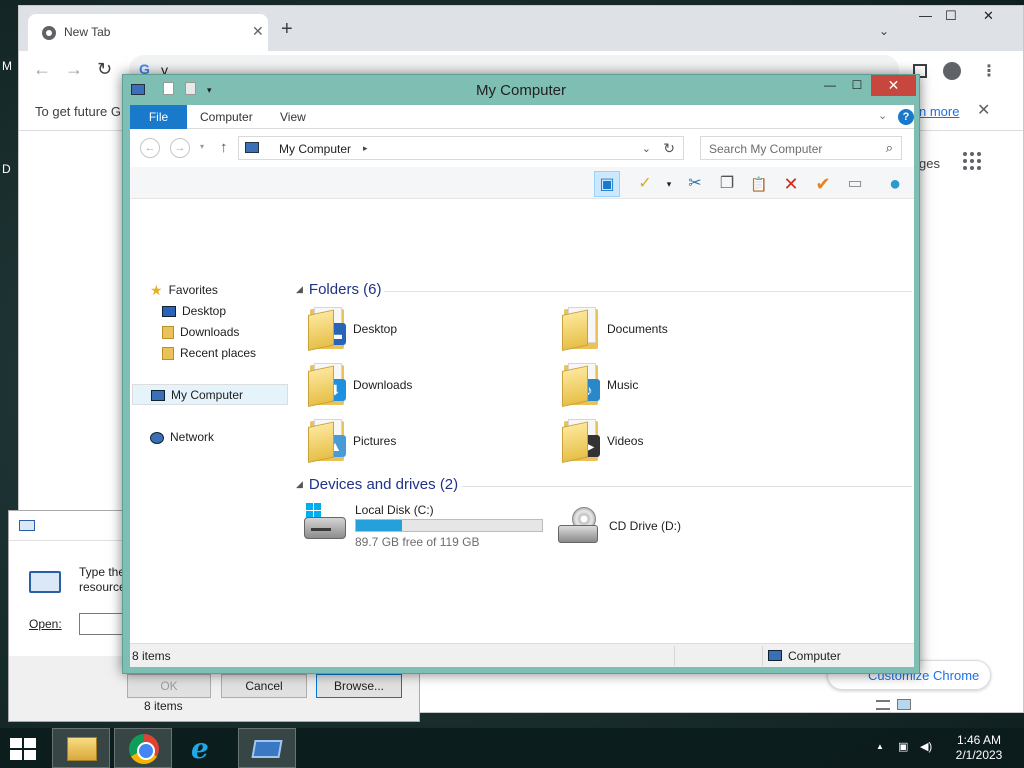  I want to click on network-tray-icon: ▣, so click(903, 746).